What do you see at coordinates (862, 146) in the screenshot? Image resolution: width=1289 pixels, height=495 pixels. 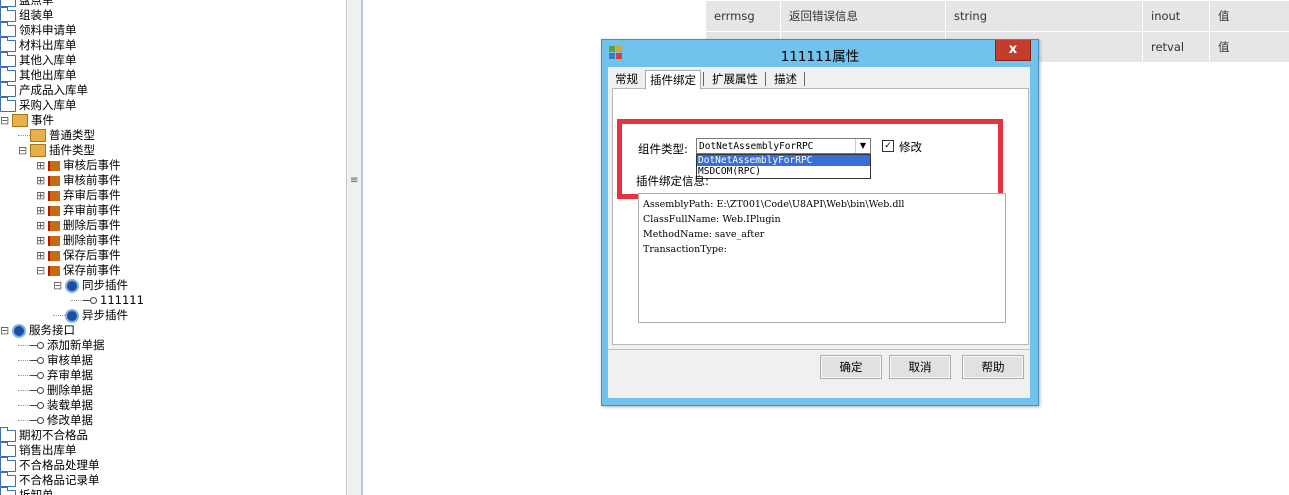 I see `chevron-down-icon: ▼` at bounding box center [862, 146].